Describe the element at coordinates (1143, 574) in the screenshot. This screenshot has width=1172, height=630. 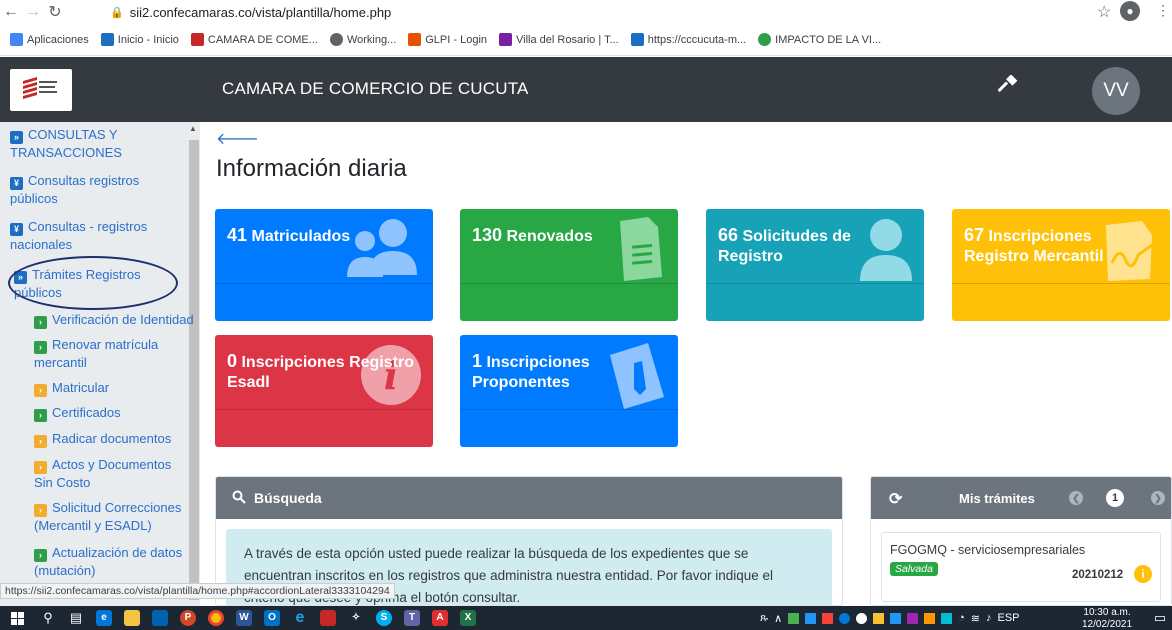
I see `info-icon: i` at that location.